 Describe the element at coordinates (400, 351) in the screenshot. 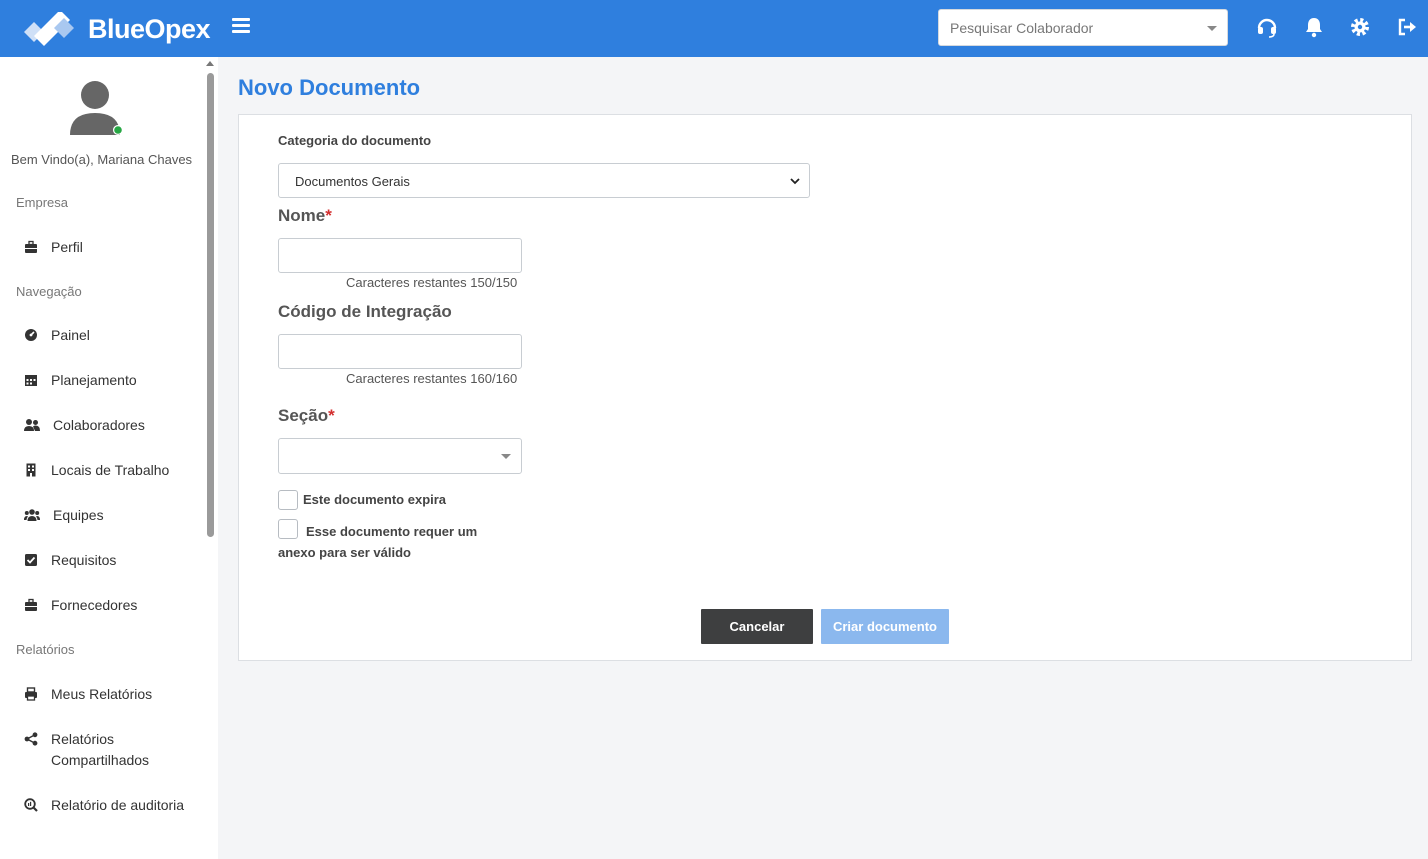

I see `codigo-integracao-input` at that location.